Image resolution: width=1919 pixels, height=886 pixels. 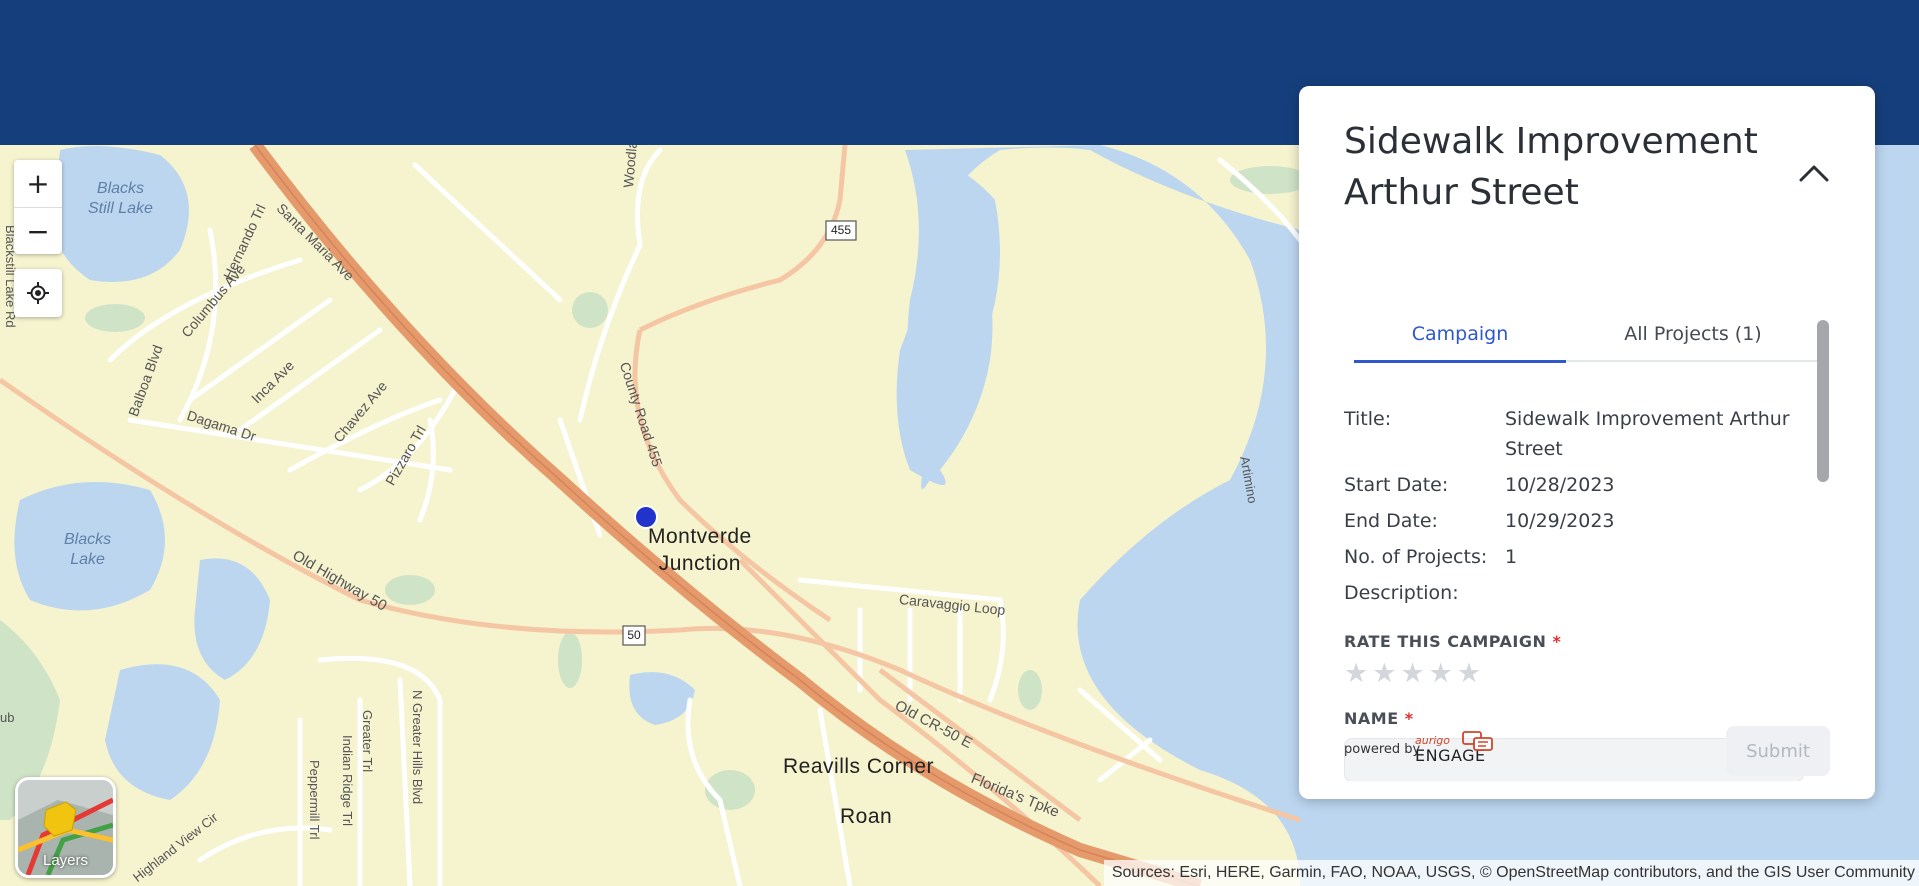 I want to click on road-label-greater-trl: Greater Trl, so click(x=367, y=741).